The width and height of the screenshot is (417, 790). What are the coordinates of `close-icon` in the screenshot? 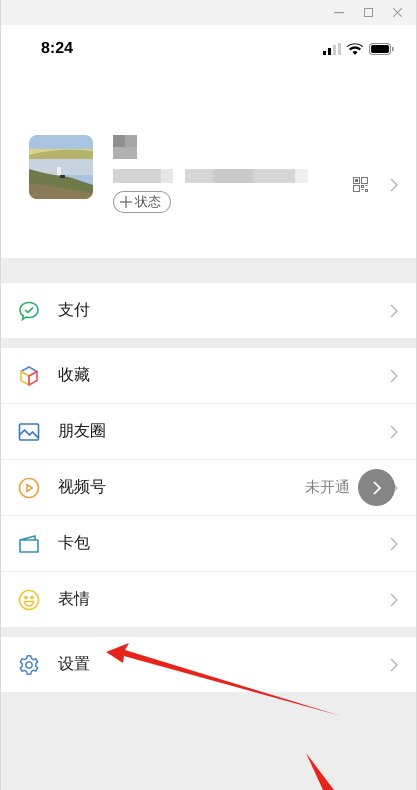 It's located at (397, 12).